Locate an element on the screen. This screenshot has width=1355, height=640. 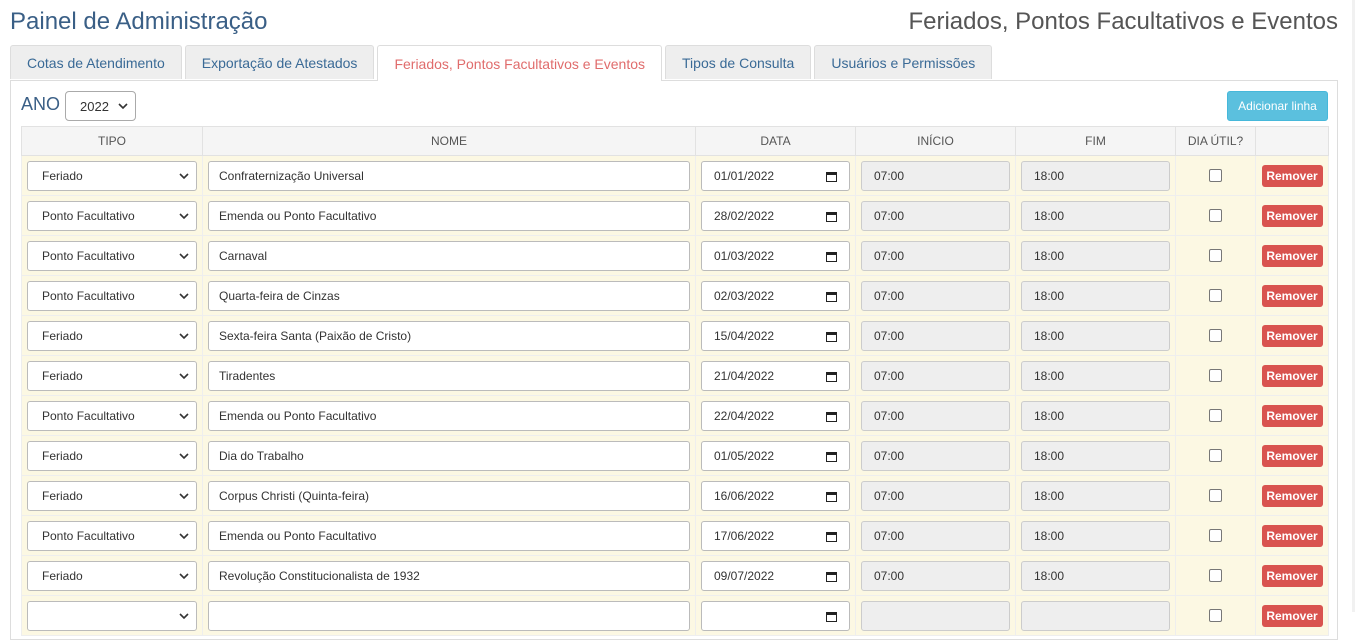
date-input: 15/04/2022 is located at coordinates (775, 335).